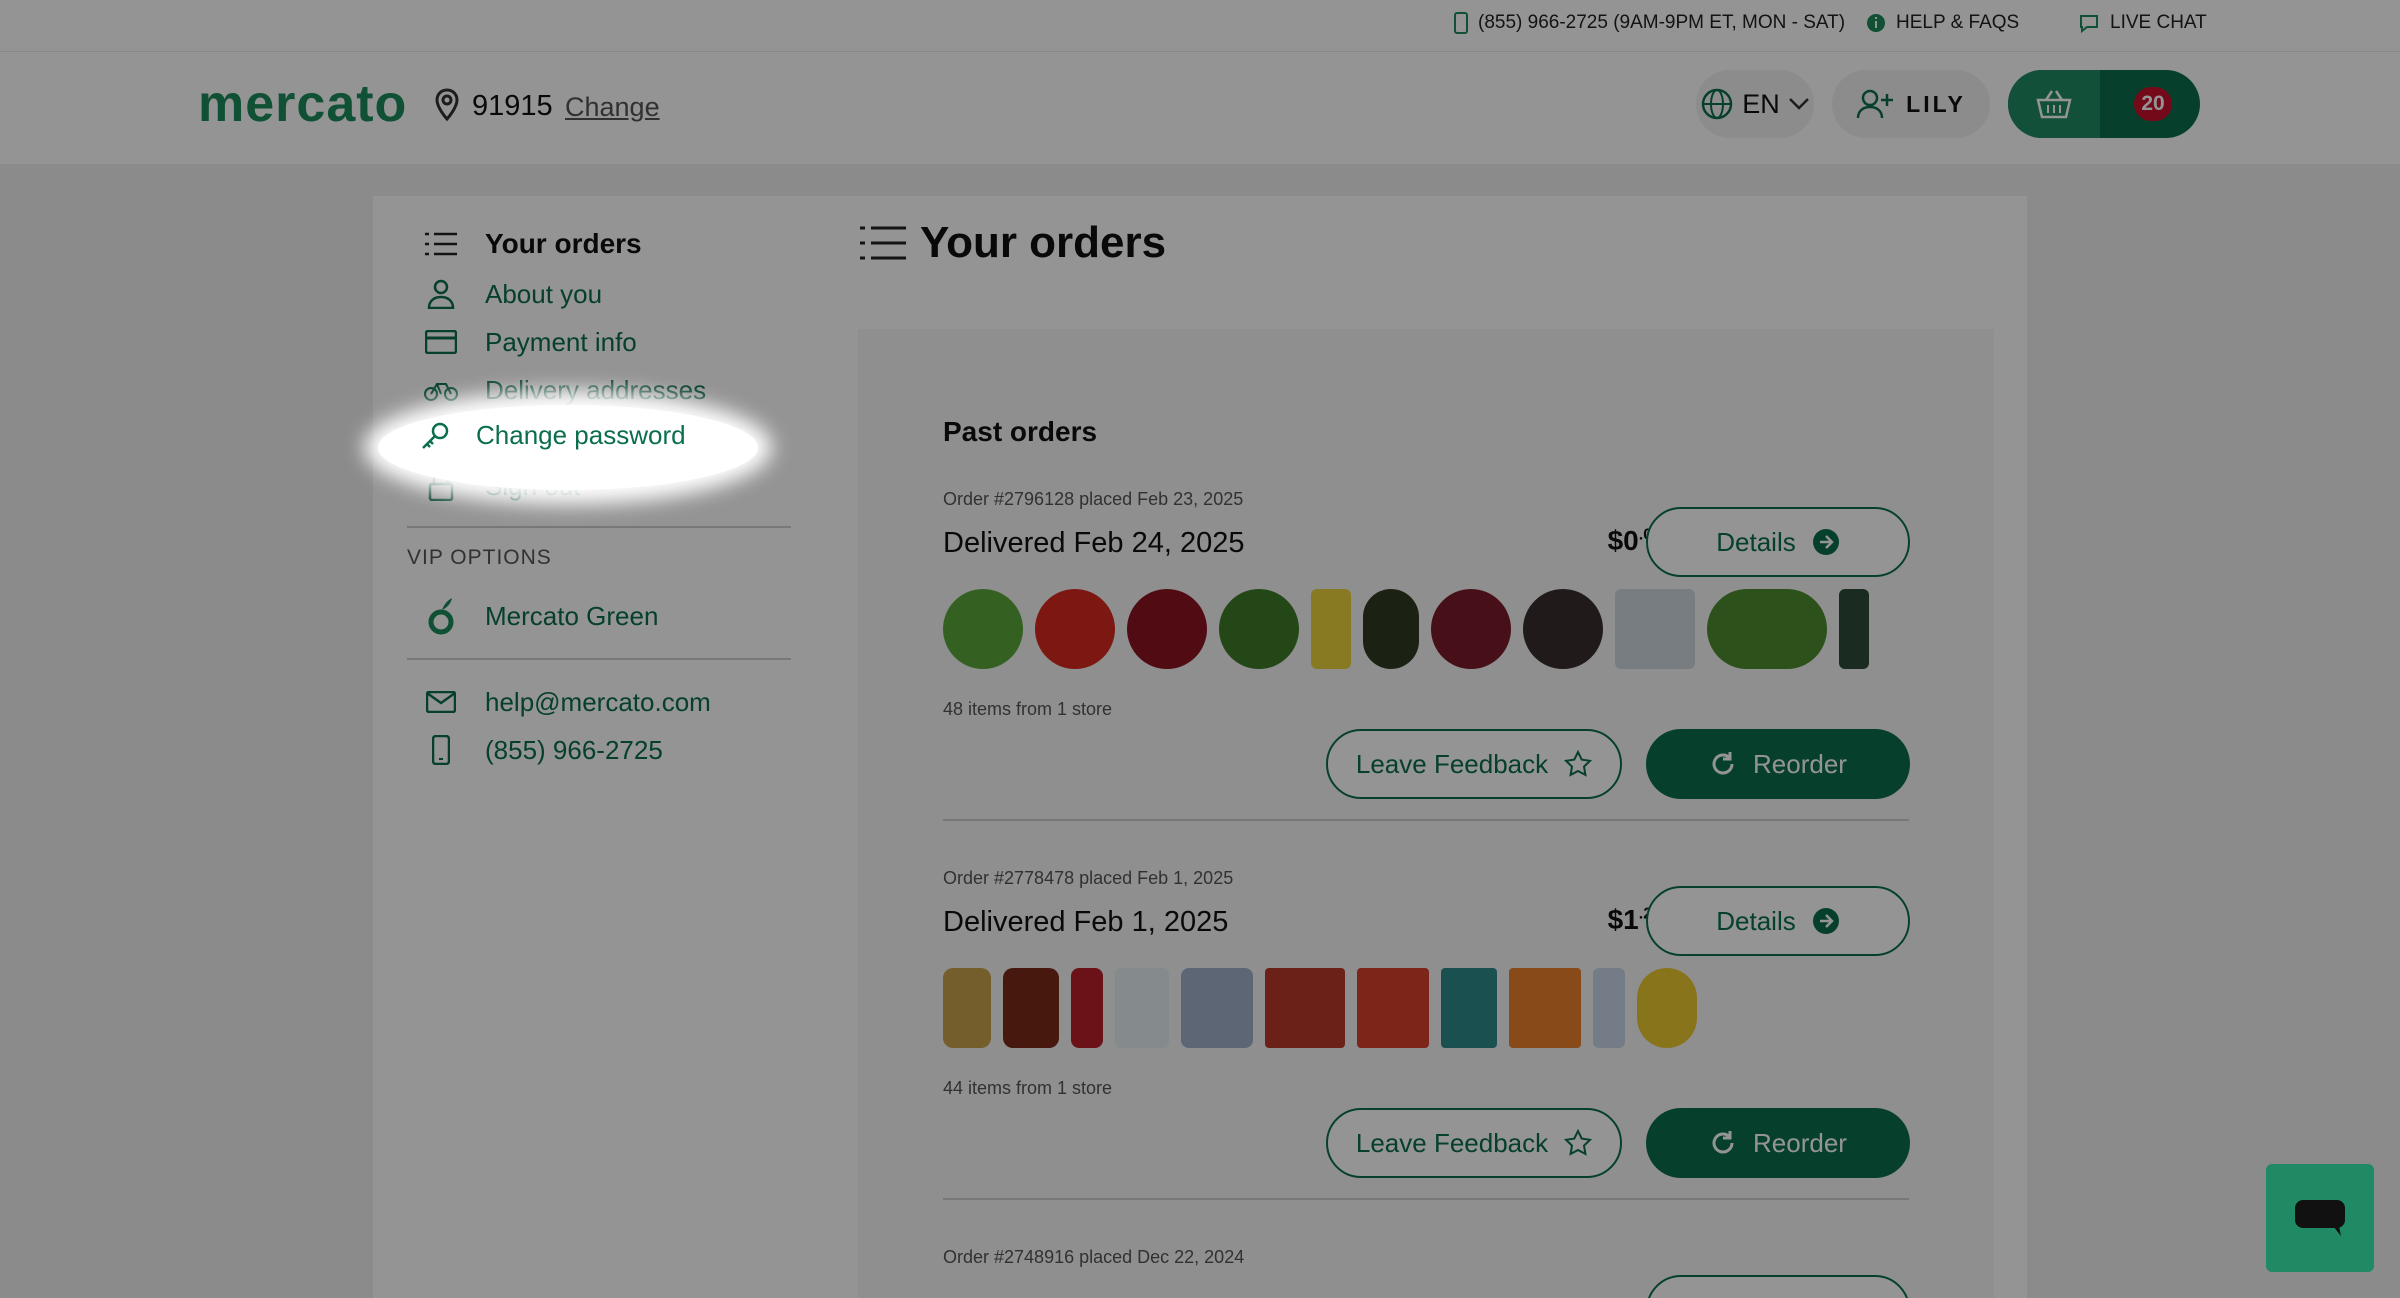  What do you see at coordinates (441, 342) in the screenshot?
I see `credit-card-icon` at bounding box center [441, 342].